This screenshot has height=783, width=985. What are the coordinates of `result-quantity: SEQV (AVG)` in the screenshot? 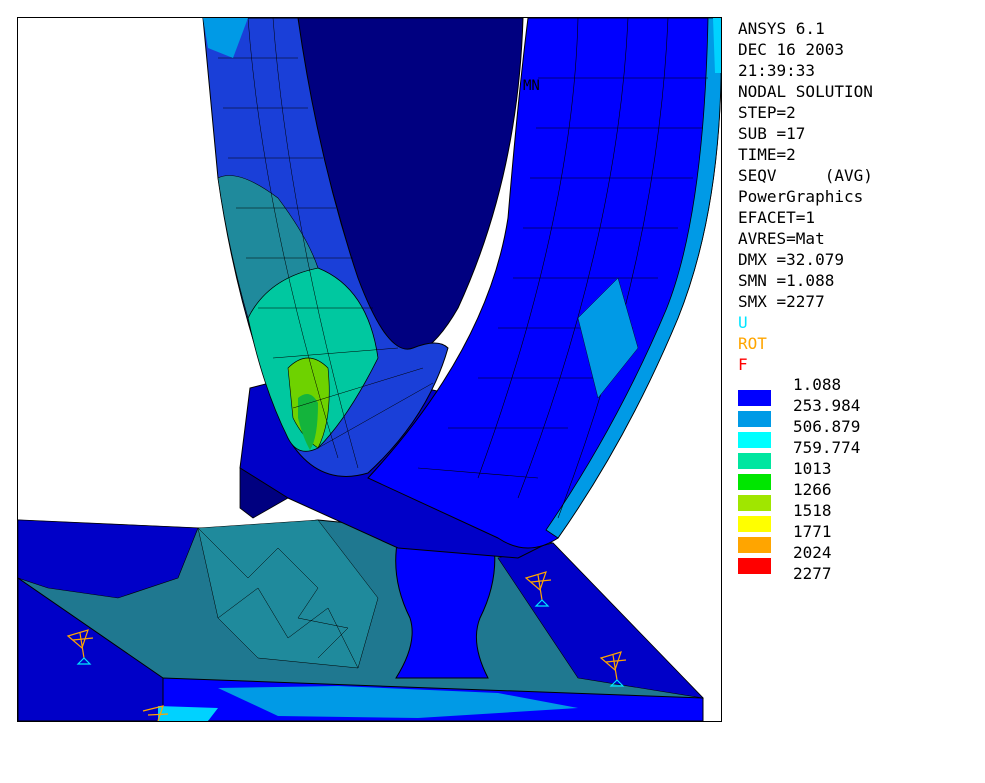 It's located at (805, 175).